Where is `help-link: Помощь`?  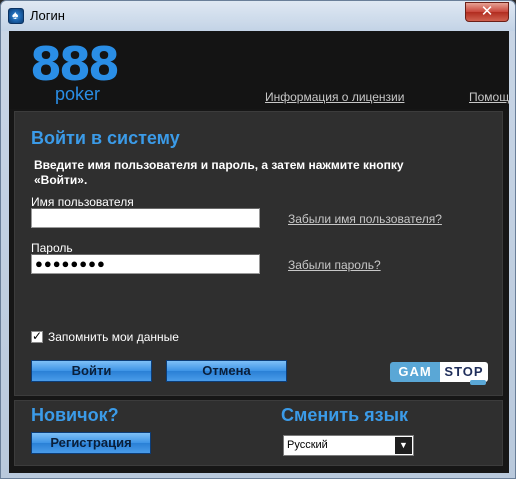
help-link: Помощь is located at coordinates (489, 97).